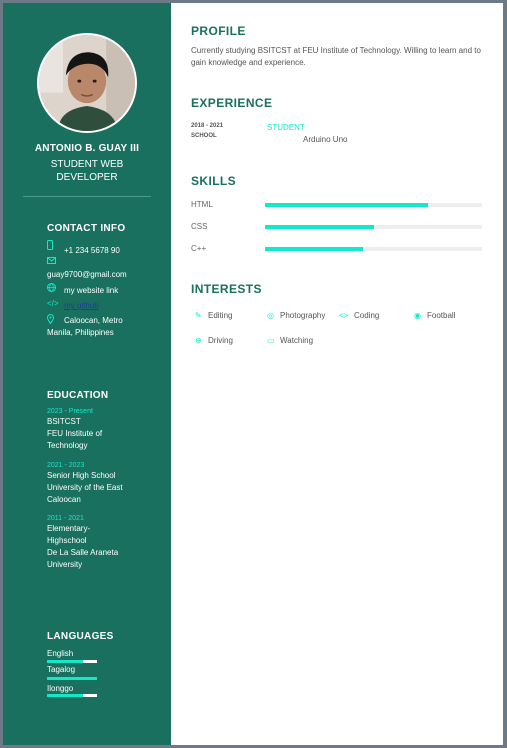  What do you see at coordinates (87, 196) in the screenshot?
I see `sidebar-divider` at bounding box center [87, 196].